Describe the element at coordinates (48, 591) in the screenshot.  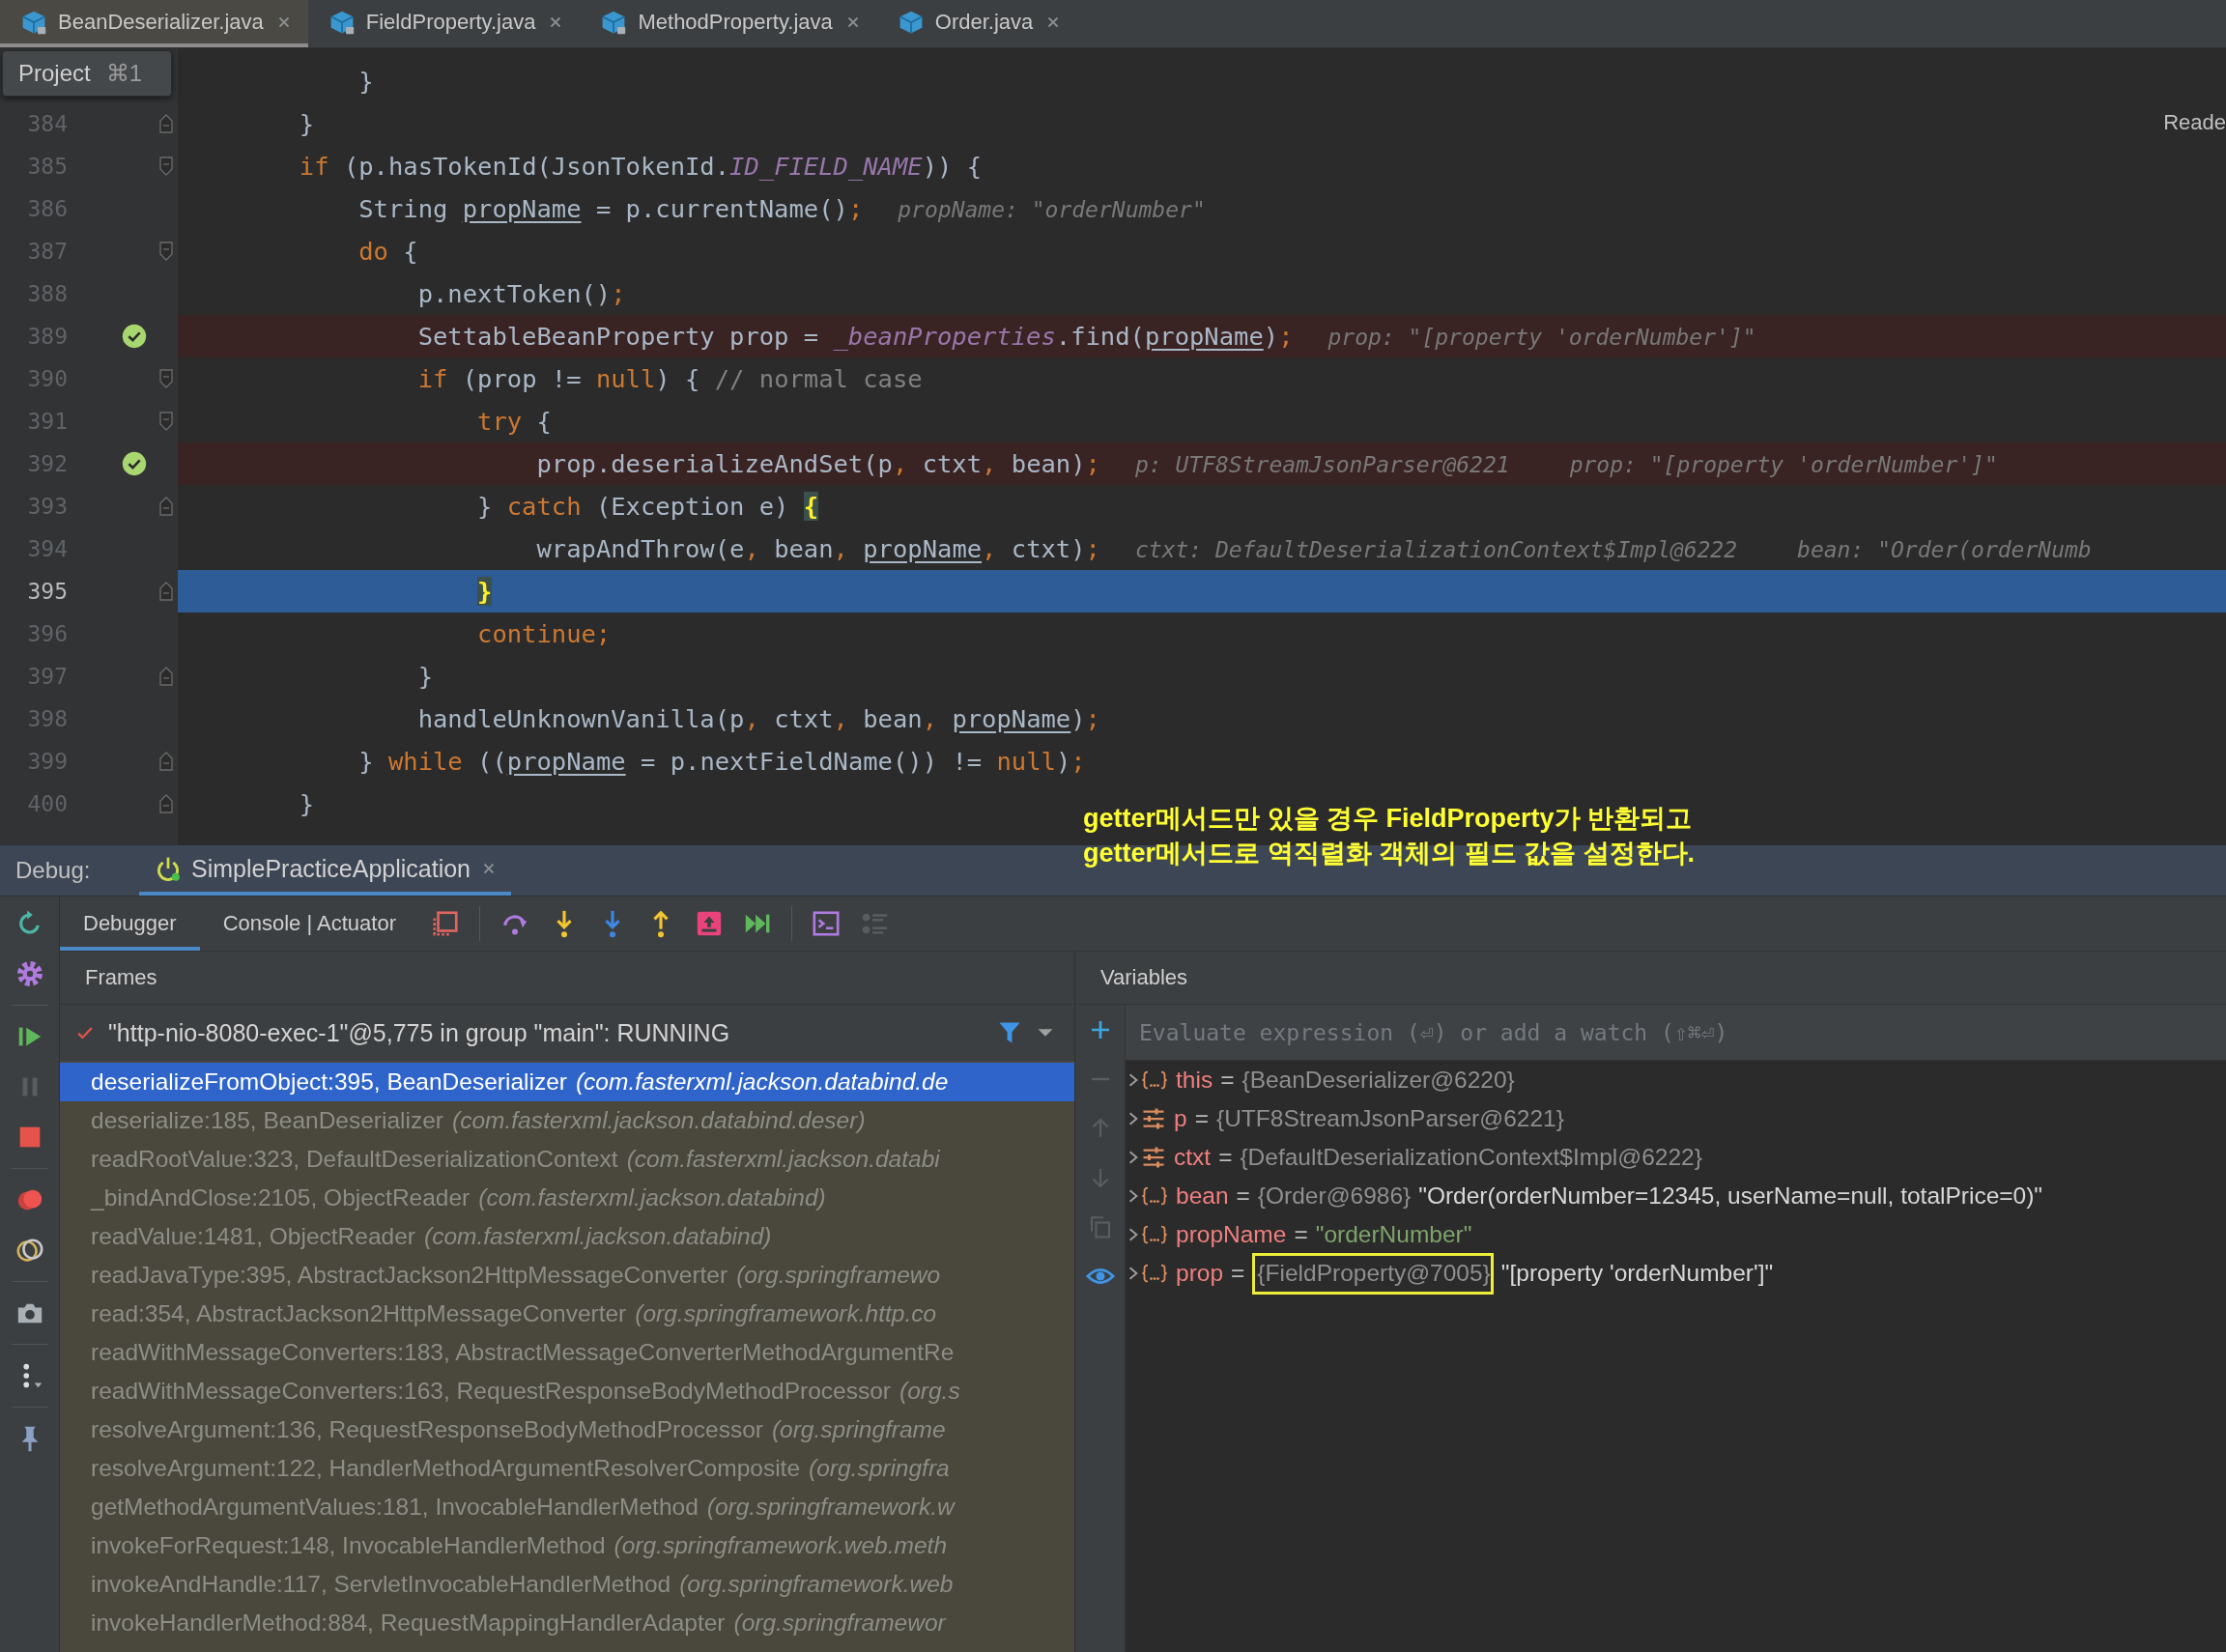
I see `line-number: 395` at that location.